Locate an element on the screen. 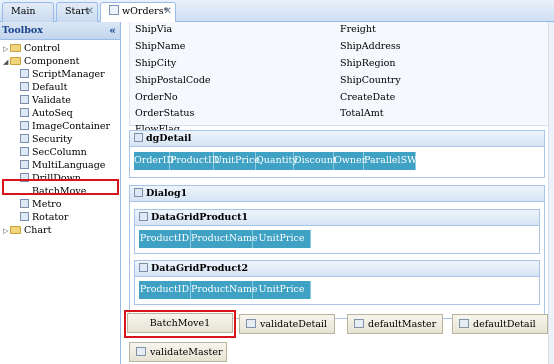  field-label: ShipVia is located at coordinates (153, 29).